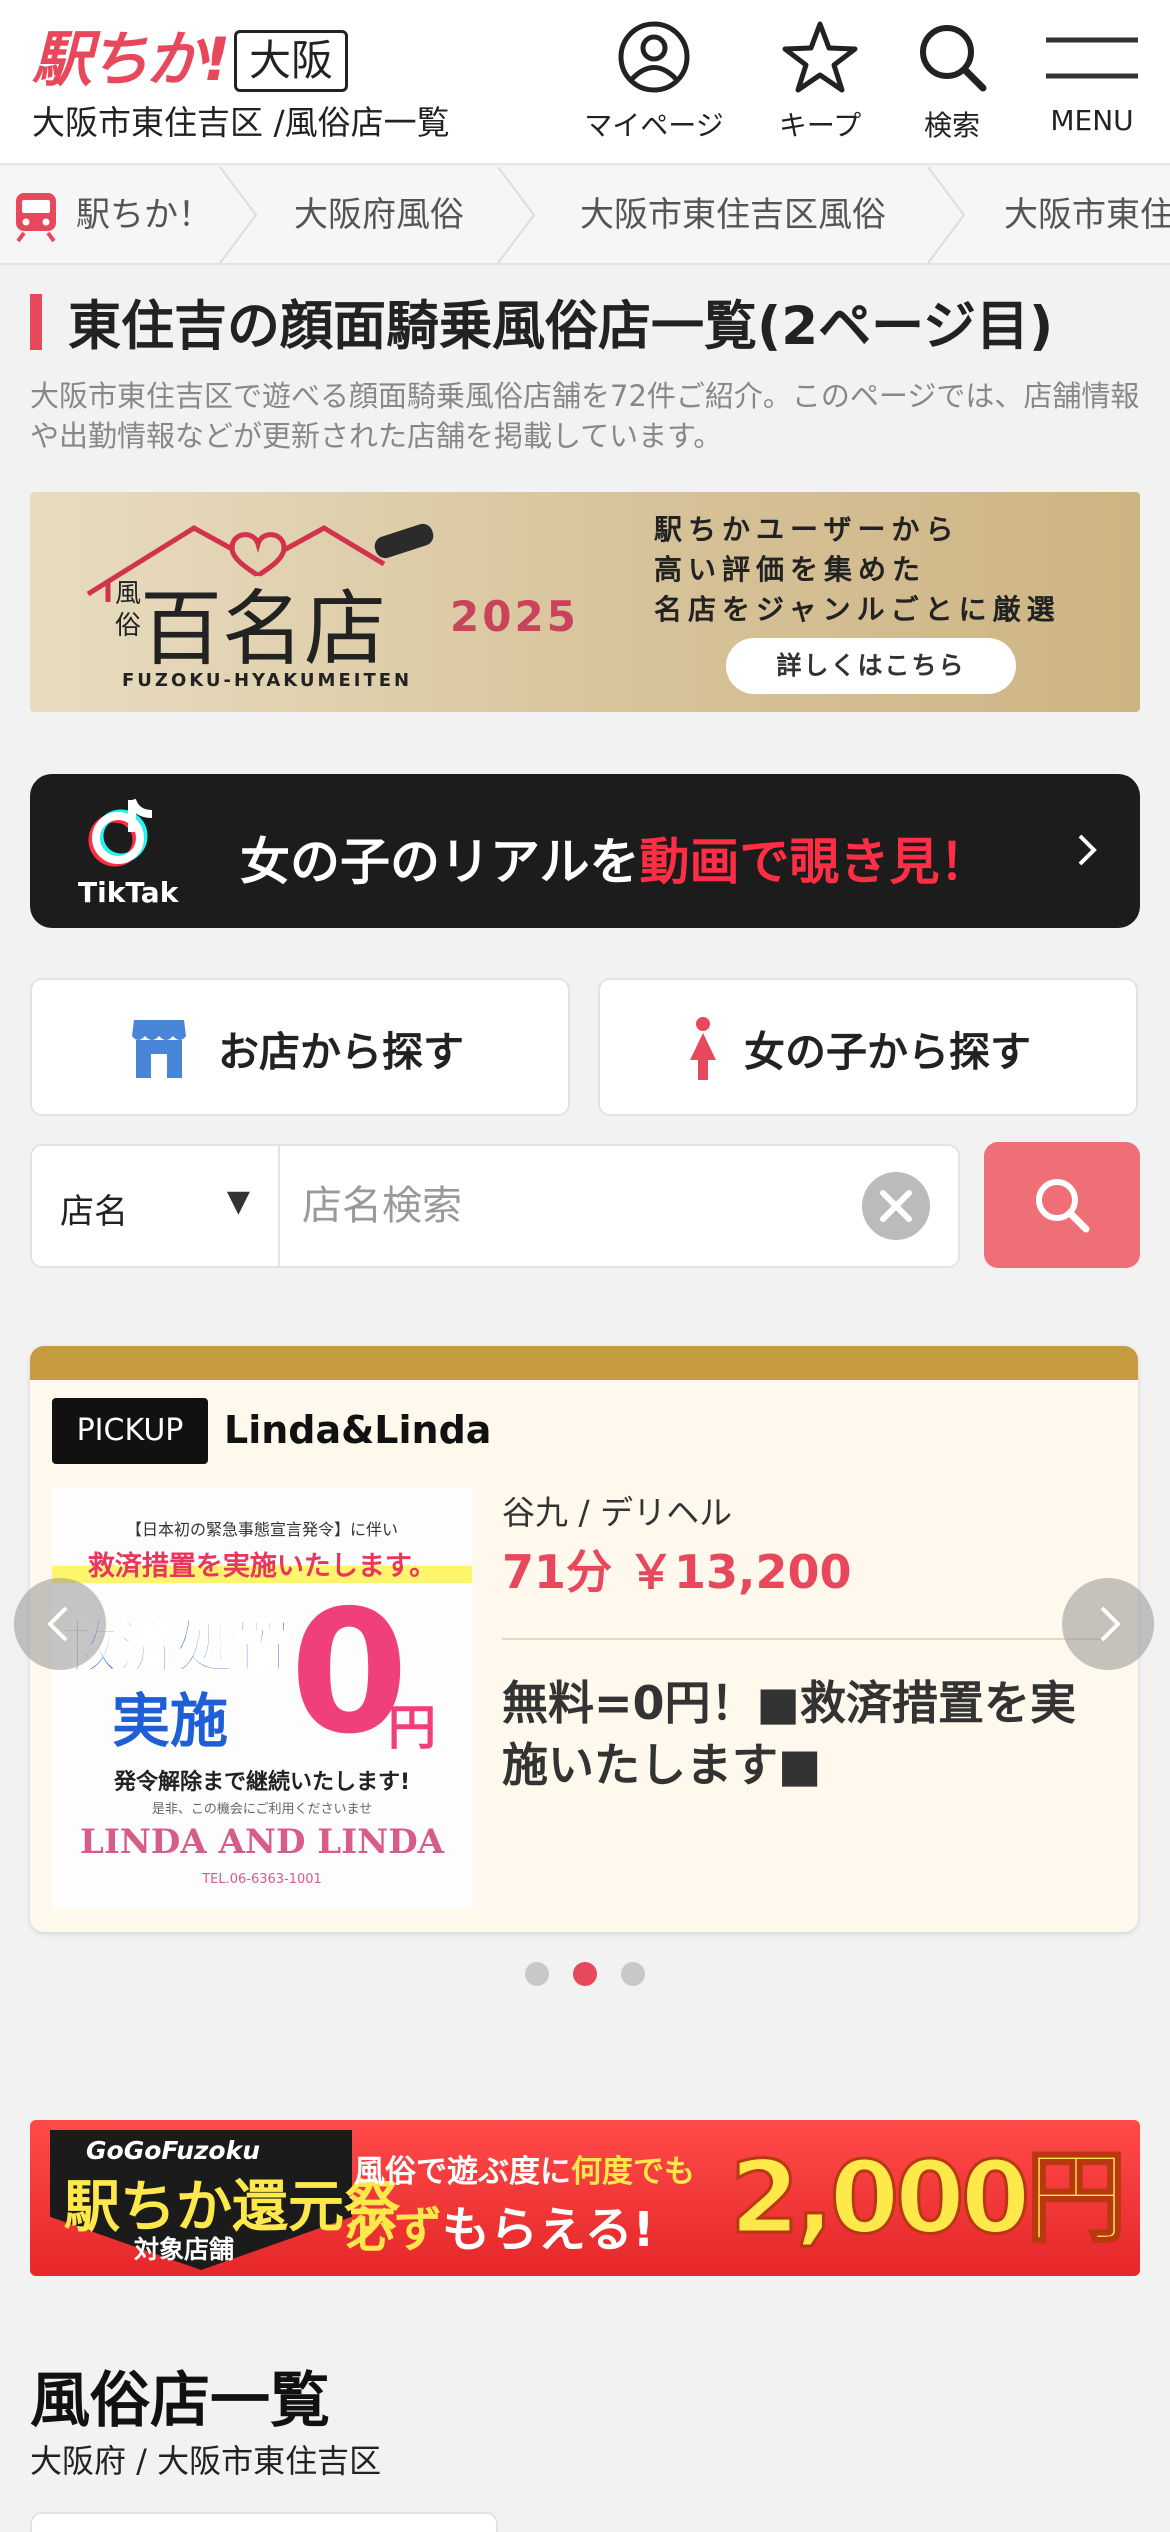 The height and width of the screenshot is (2532, 1170). Describe the element at coordinates (267, 680) in the screenshot. I see `hyakumeiten-roman: FUZOKU-HYAKUMEITEN` at that location.